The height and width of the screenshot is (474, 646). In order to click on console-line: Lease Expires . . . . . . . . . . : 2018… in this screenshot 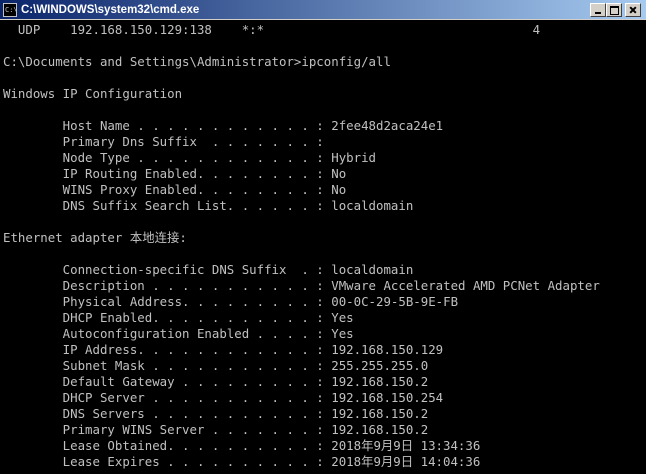, I will do `click(242, 461)`.